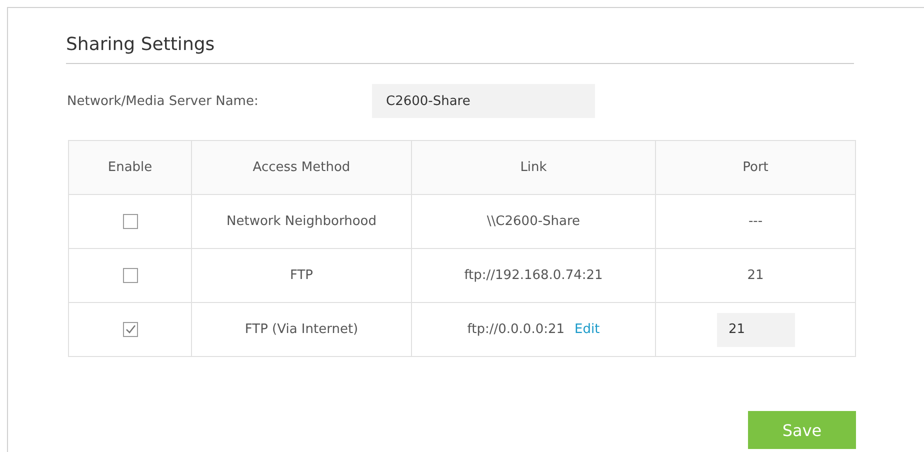 This screenshot has width=924, height=452. What do you see at coordinates (533, 221) in the screenshot?
I see `table-cell: \\C2600-Share` at bounding box center [533, 221].